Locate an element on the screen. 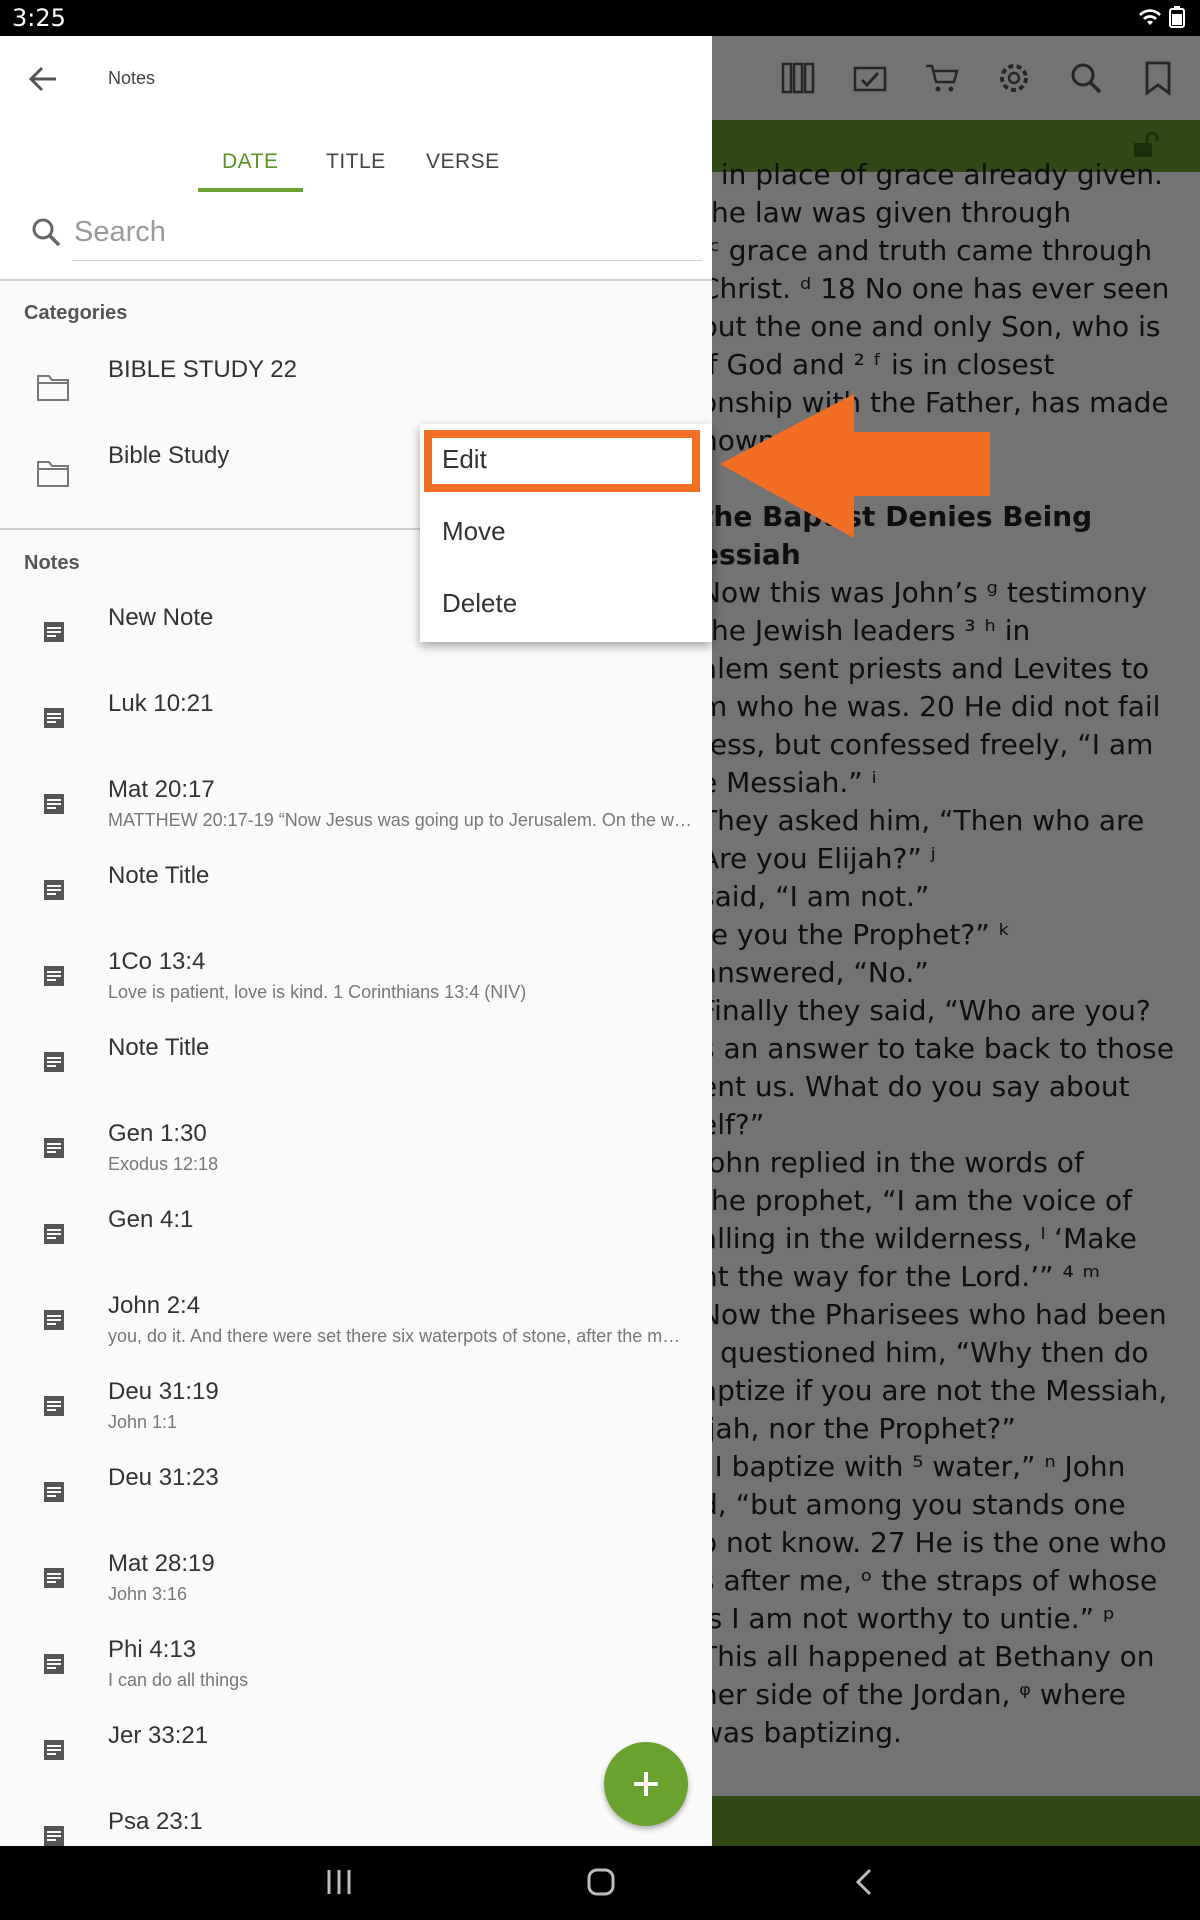  sort-tabs: DATE TITLE VERSE is located at coordinates (356, 164).